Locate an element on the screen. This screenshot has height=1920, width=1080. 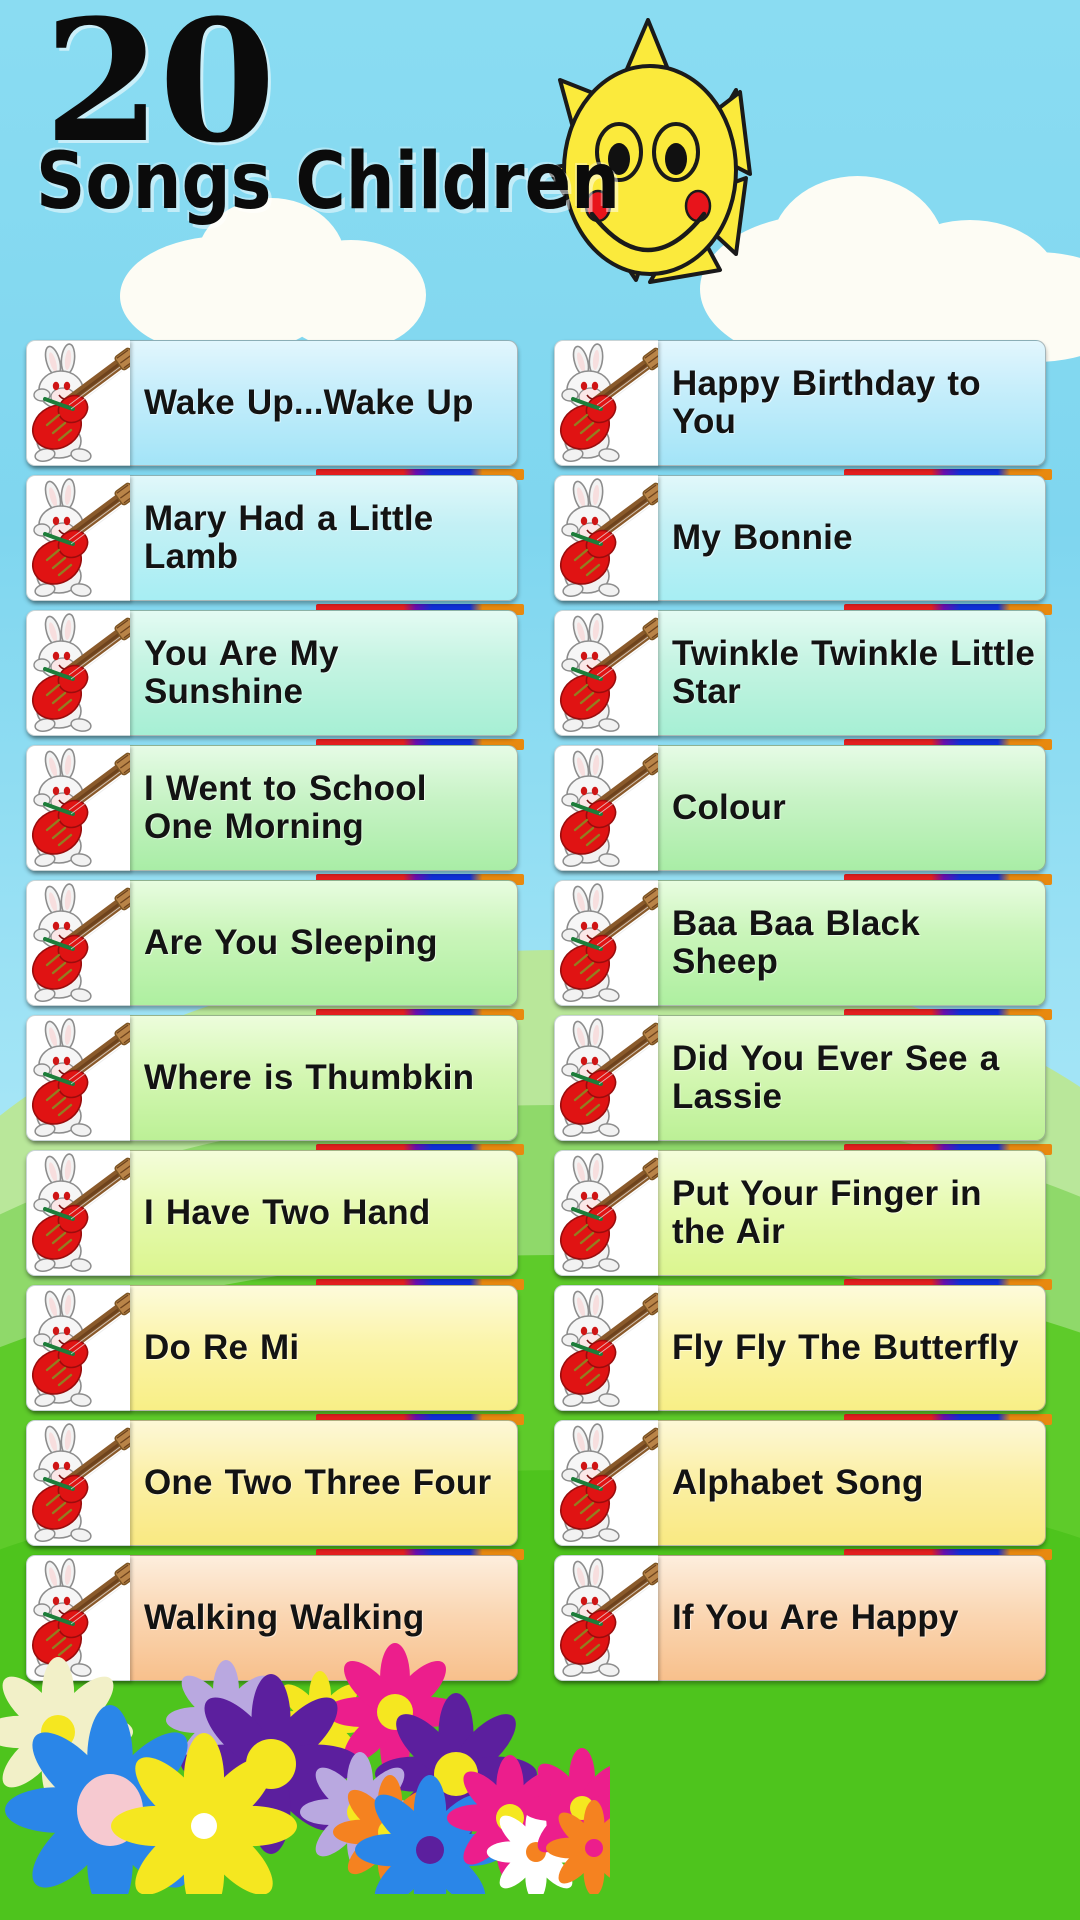
cloud-icon is located at coordinates (351, 295).